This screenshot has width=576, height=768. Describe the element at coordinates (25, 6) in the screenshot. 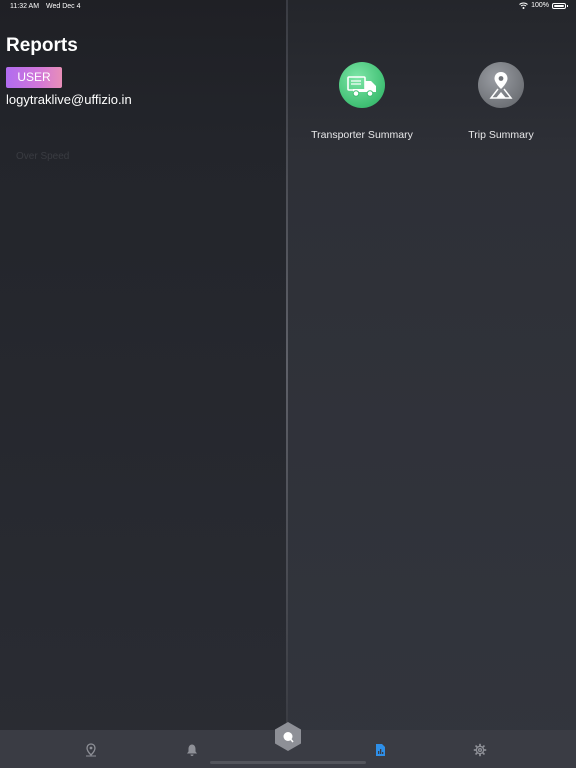

I see `status-time: 11:32 AM` at that location.